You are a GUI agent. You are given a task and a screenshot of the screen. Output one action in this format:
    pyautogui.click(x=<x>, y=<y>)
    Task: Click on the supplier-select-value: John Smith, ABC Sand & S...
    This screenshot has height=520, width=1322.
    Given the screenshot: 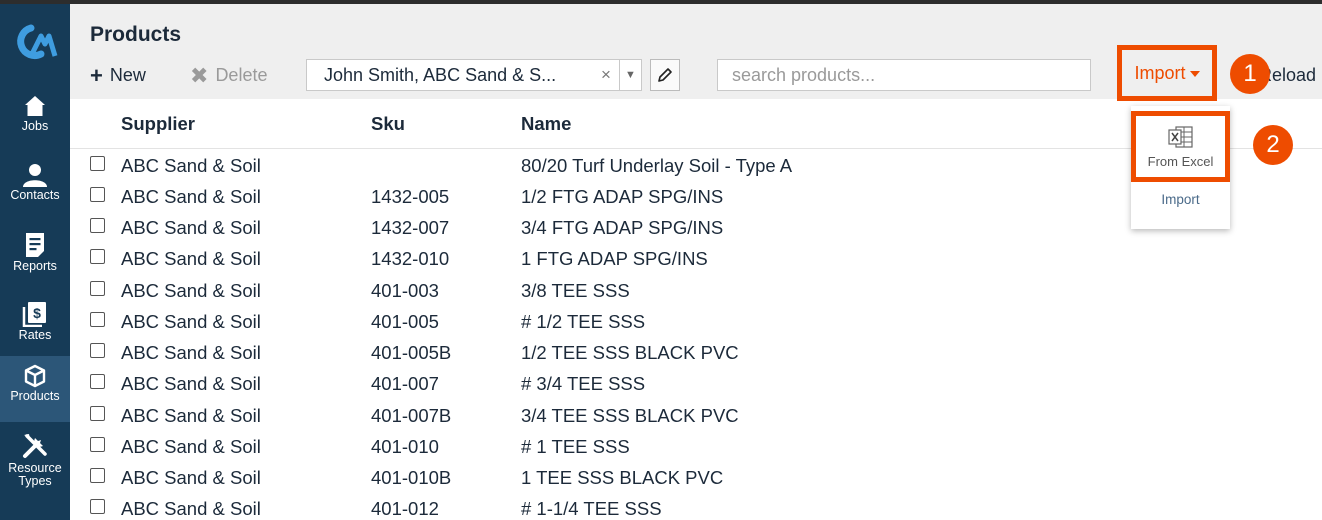 What is the action you would take?
    pyautogui.click(x=440, y=74)
    